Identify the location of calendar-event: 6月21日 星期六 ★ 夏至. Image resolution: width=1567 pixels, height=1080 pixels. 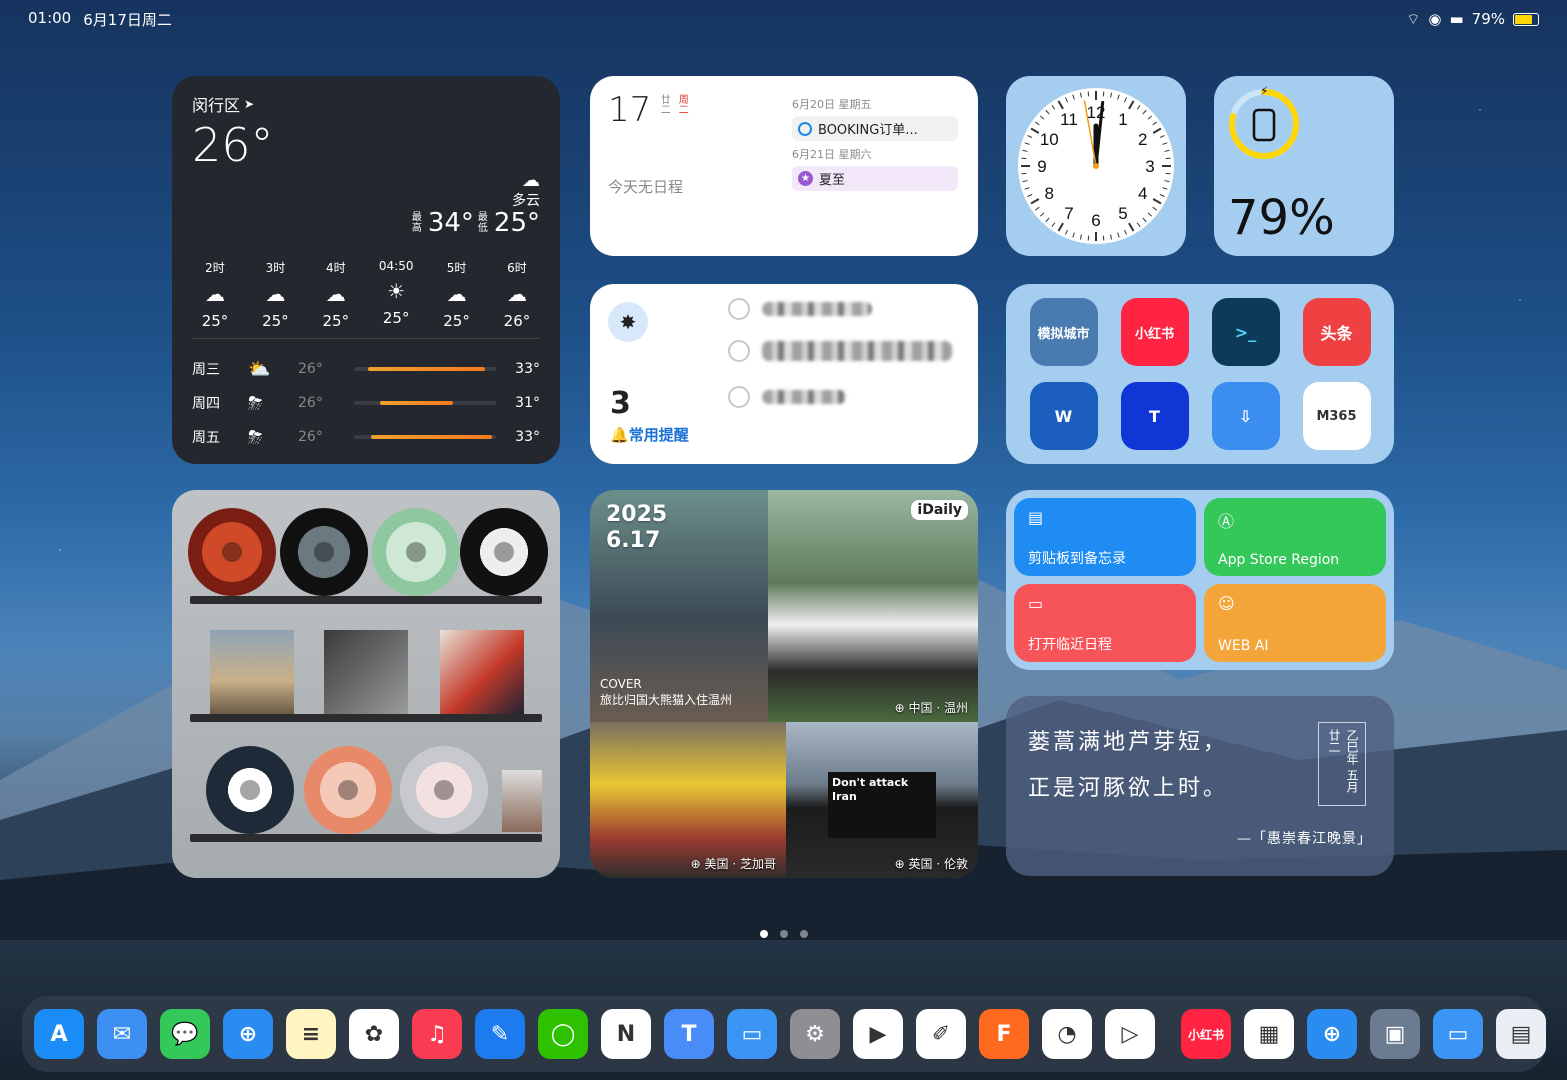
(875, 168).